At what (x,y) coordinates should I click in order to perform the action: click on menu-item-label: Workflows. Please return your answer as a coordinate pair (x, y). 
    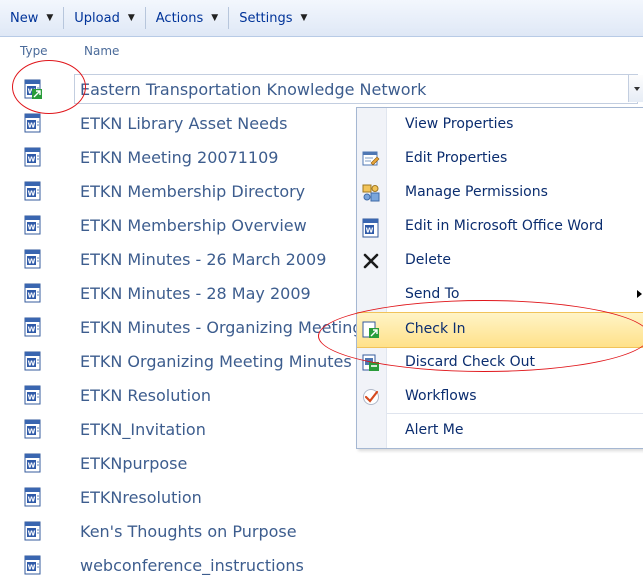
    Looking at the image, I should click on (441, 396).